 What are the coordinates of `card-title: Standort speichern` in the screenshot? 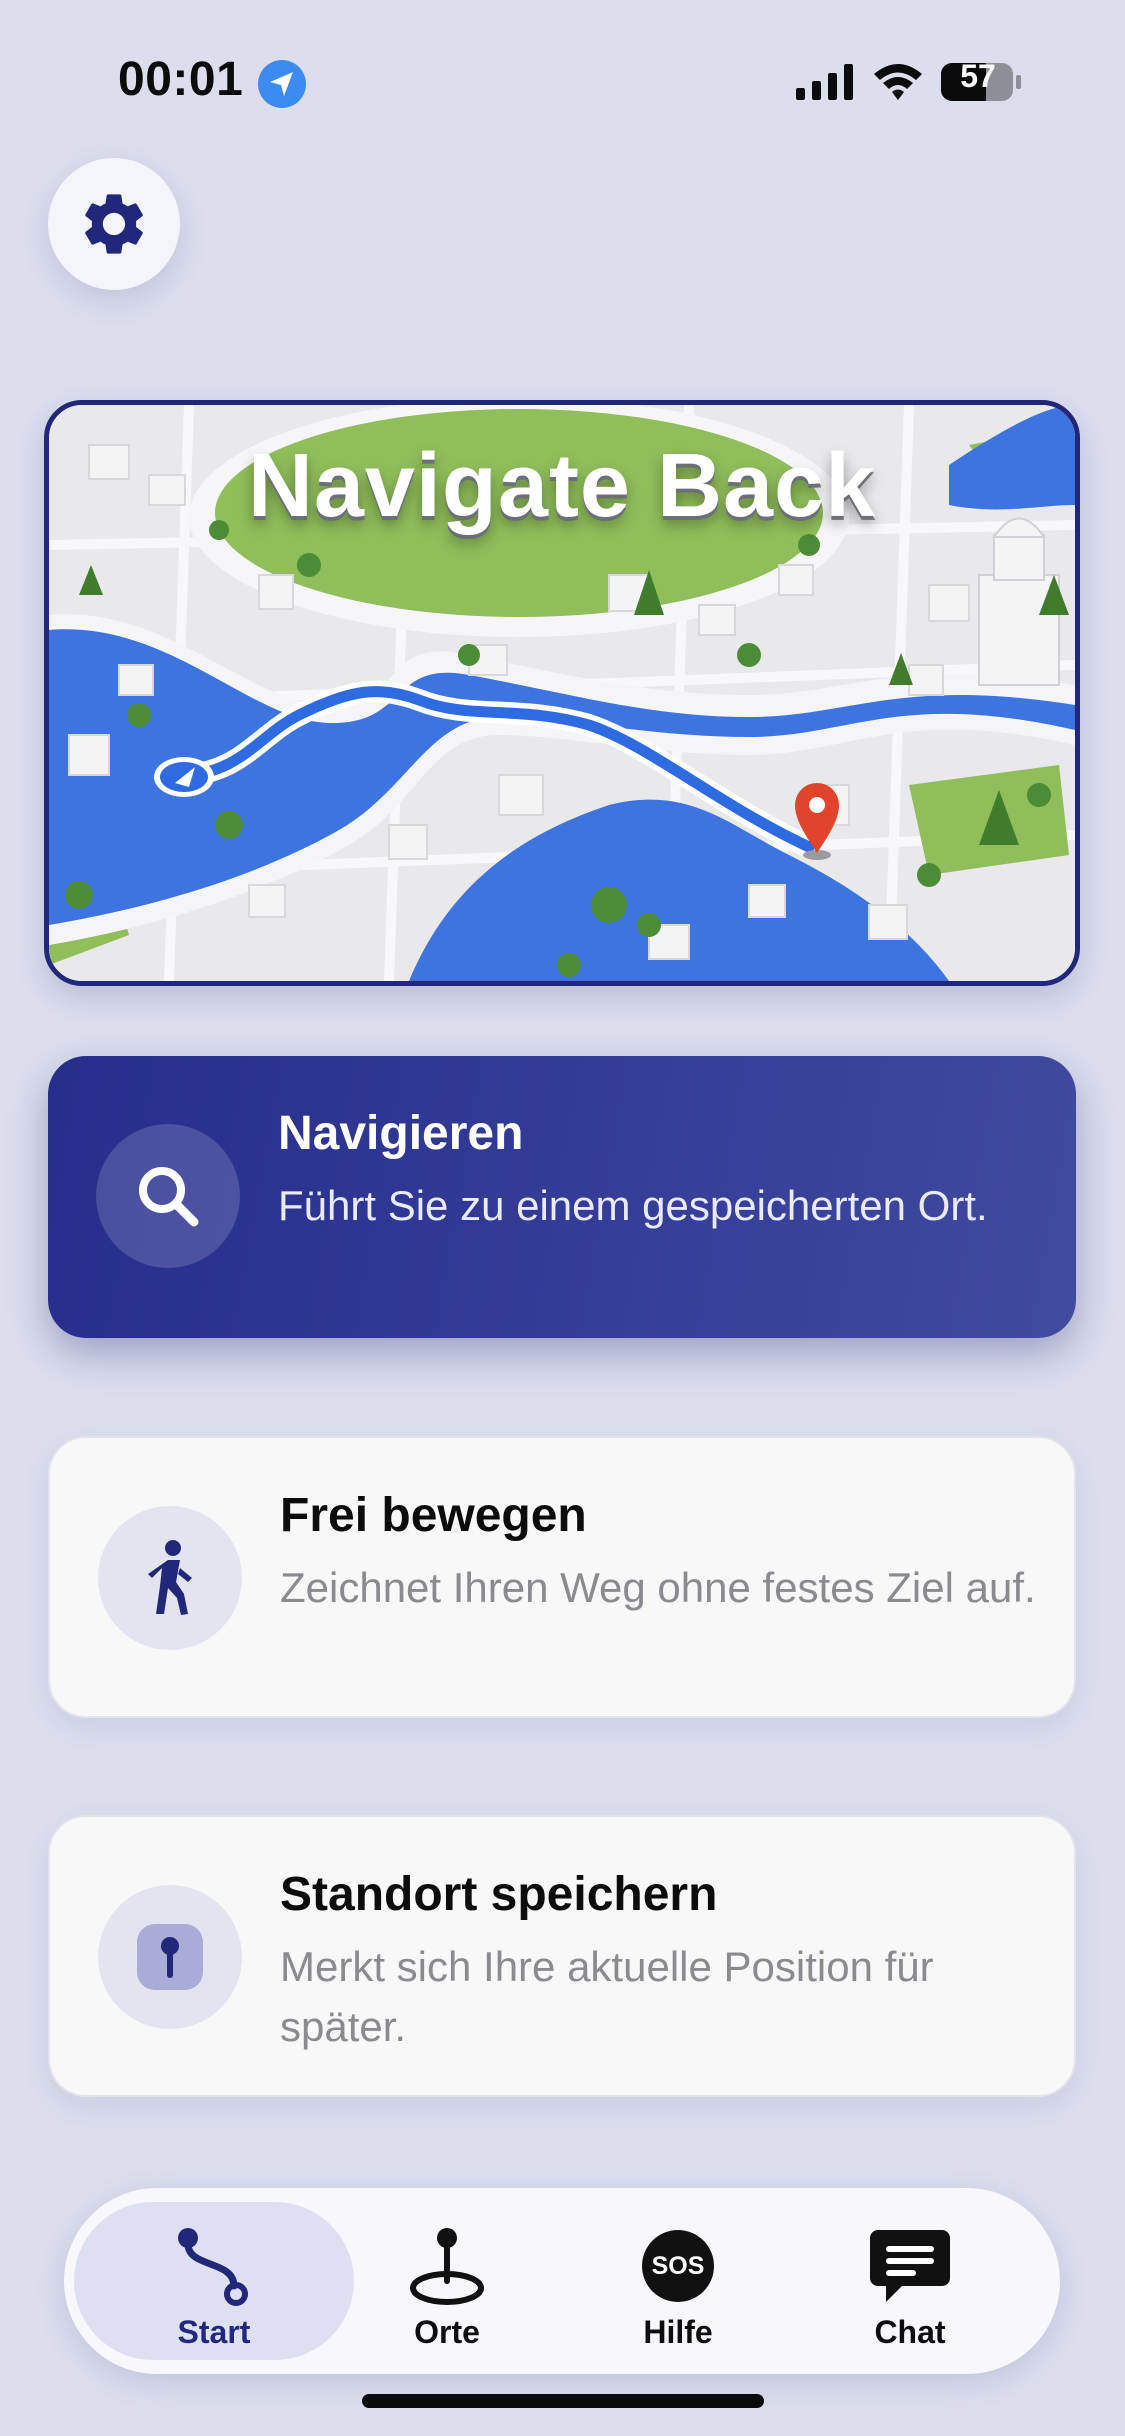 It's located at (499, 1894).